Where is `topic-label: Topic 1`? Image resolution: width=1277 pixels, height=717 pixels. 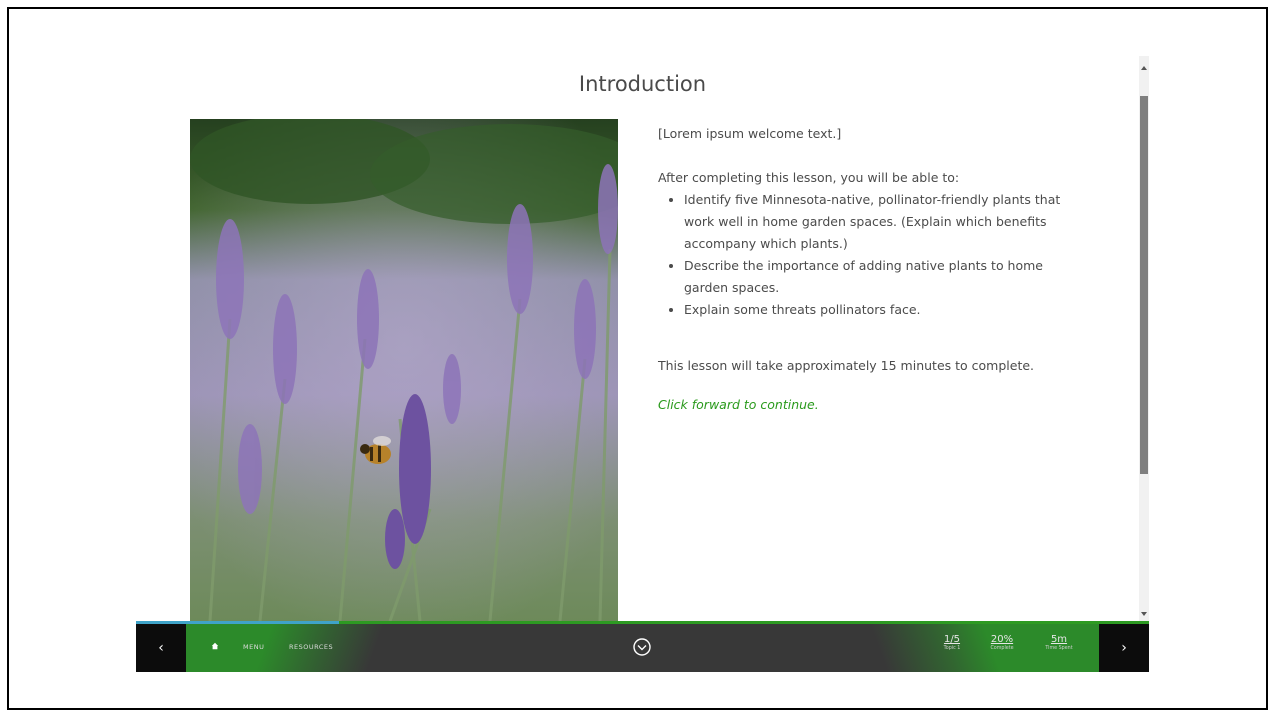
topic-label: Topic 1 is located at coordinates (952, 648).